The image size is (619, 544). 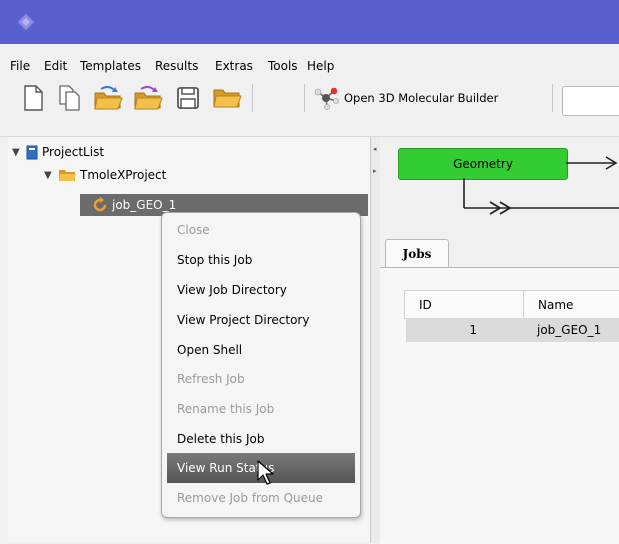 I want to click on folder-arrow-icon, so click(x=148, y=97).